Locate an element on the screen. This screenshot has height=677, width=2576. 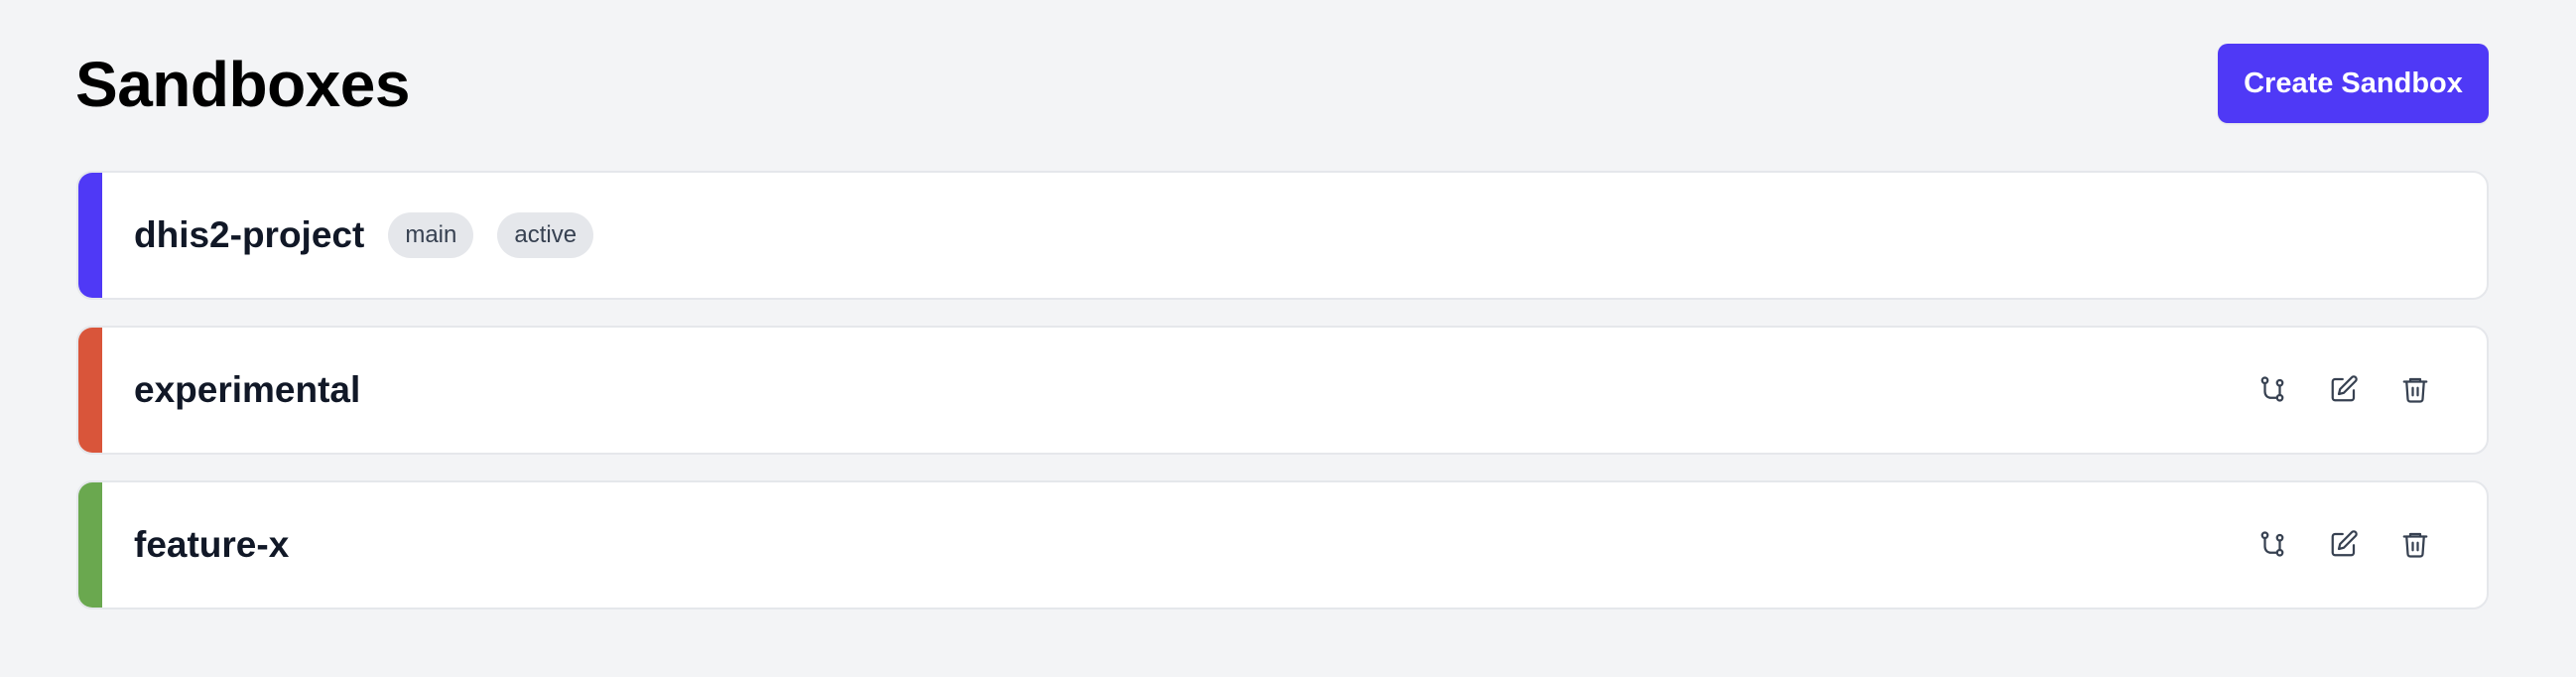
status-badge: active is located at coordinates (545, 235).